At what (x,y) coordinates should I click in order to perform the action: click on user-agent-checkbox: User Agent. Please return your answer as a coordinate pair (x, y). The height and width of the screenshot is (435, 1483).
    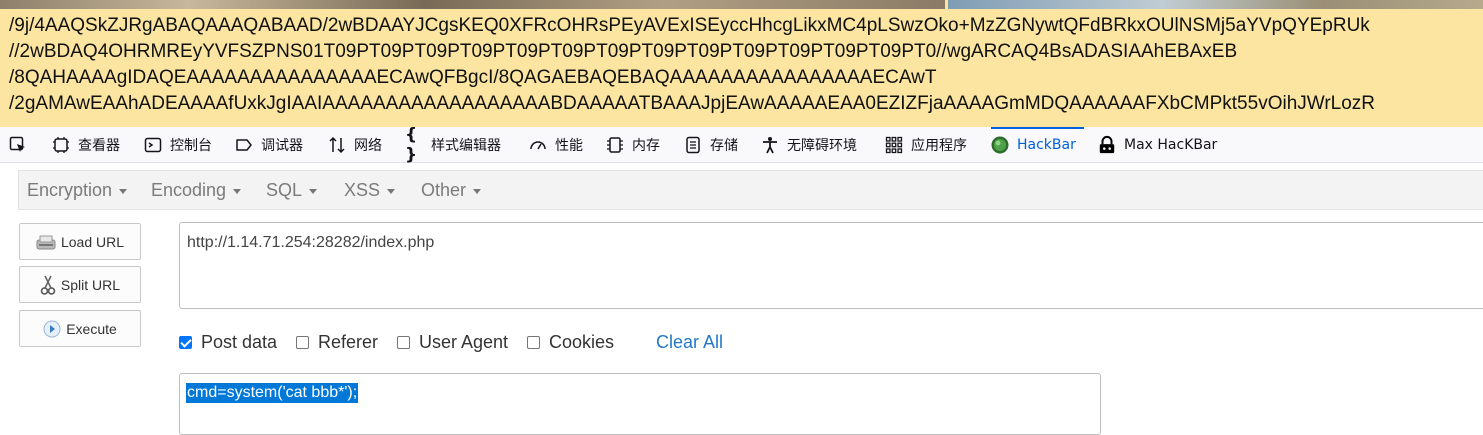
    Looking at the image, I should click on (452, 342).